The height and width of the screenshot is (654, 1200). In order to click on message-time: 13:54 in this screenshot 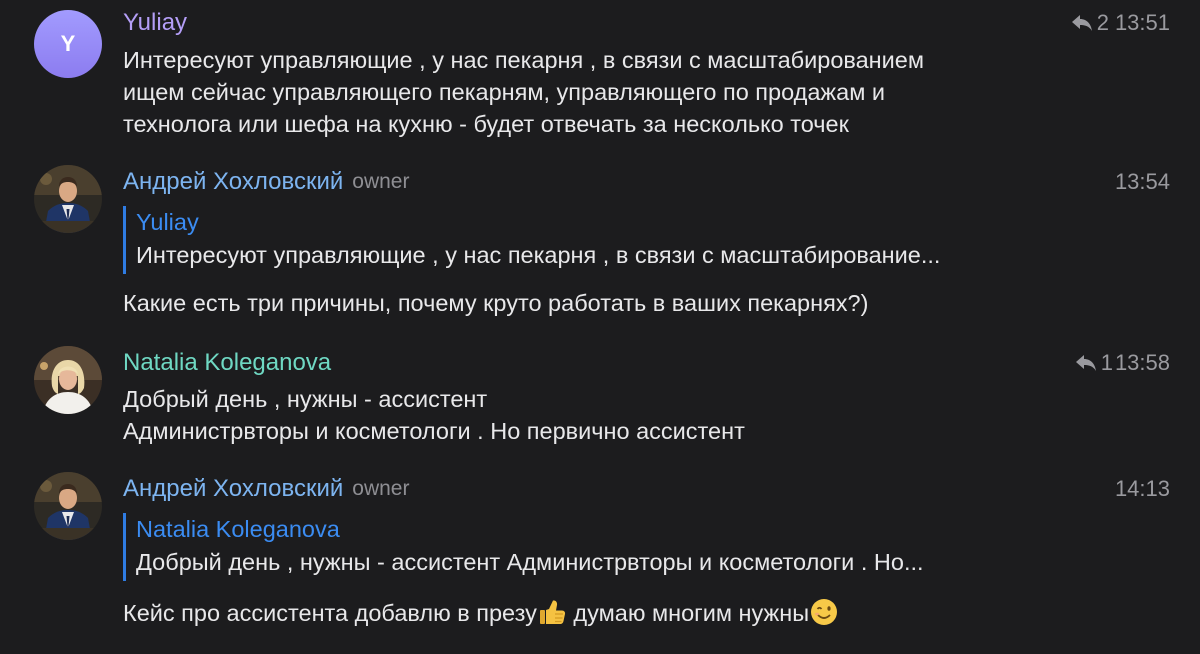, I will do `click(1142, 181)`.